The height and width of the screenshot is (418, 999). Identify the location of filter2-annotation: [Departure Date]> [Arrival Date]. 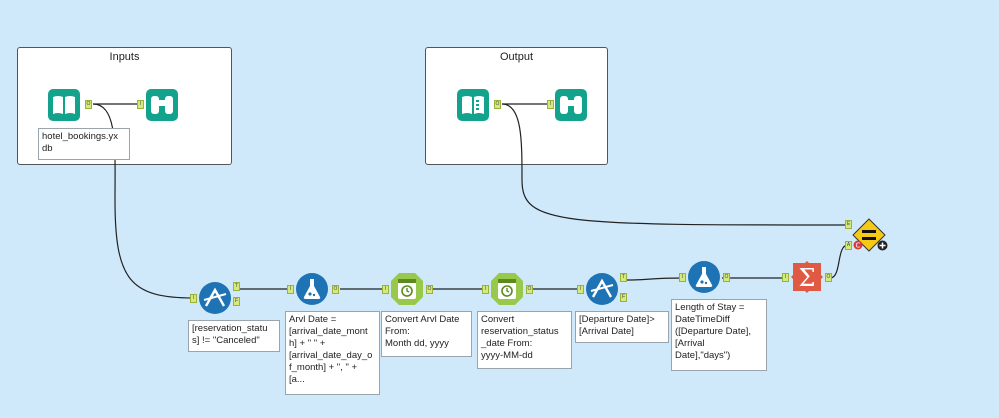
(622, 327).